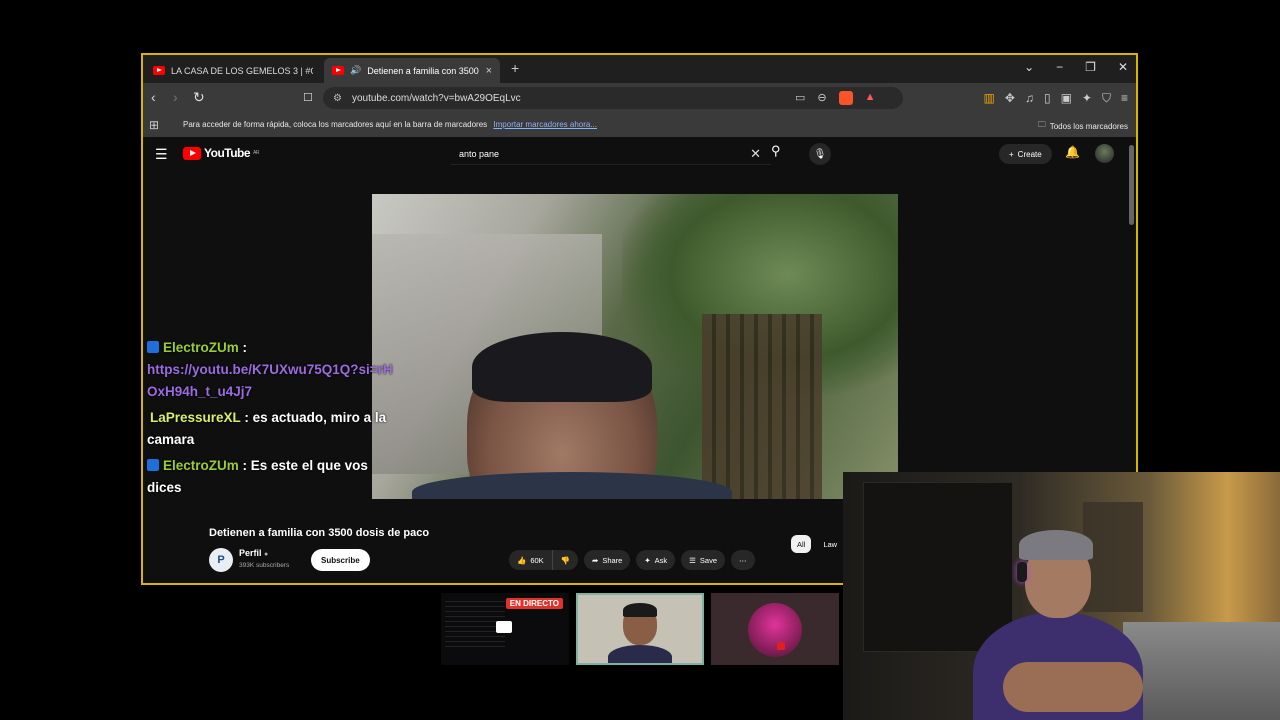 Image resolution: width=1280 pixels, height=720 pixels. I want to click on account-avatar, so click(1104, 153).